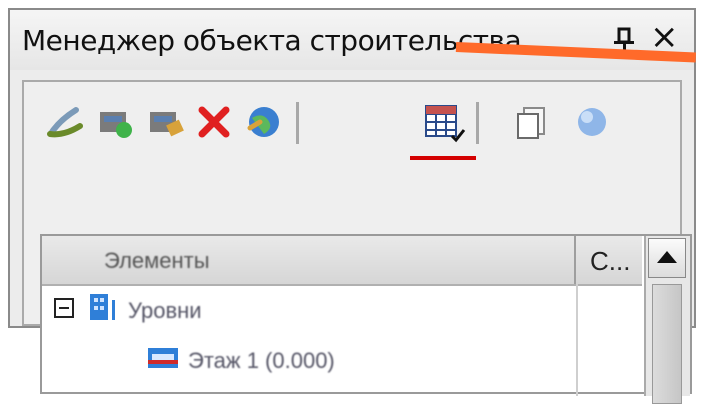 The width and height of the screenshot is (711, 404). Describe the element at coordinates (214, 122) in the screenshot. I see `delete-icon` at that location.